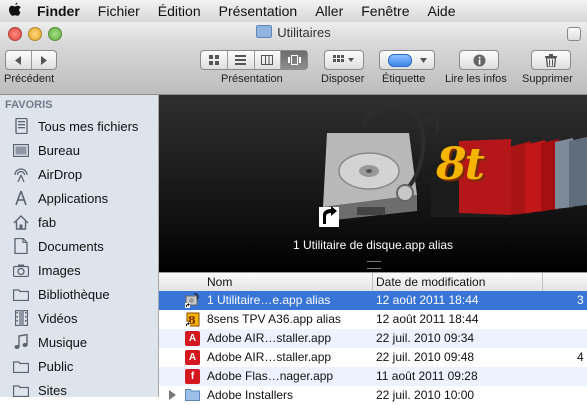 This screenshot has height=405, width=587. What do you see at coordinates (373, 282) in the screenshot?
I see `list-header: Nom Date de modification` at bounding box center [373, 282].